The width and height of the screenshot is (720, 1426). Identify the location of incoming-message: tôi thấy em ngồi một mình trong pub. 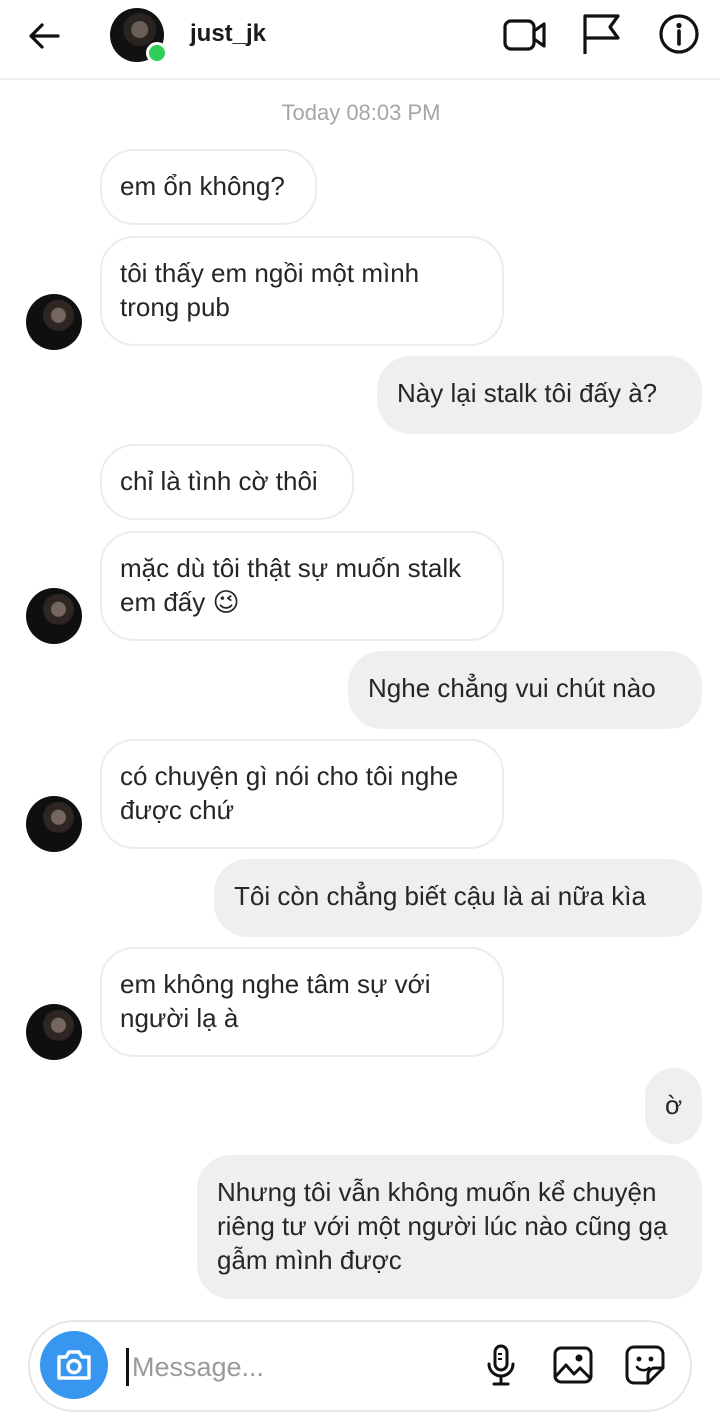
(302, 291).